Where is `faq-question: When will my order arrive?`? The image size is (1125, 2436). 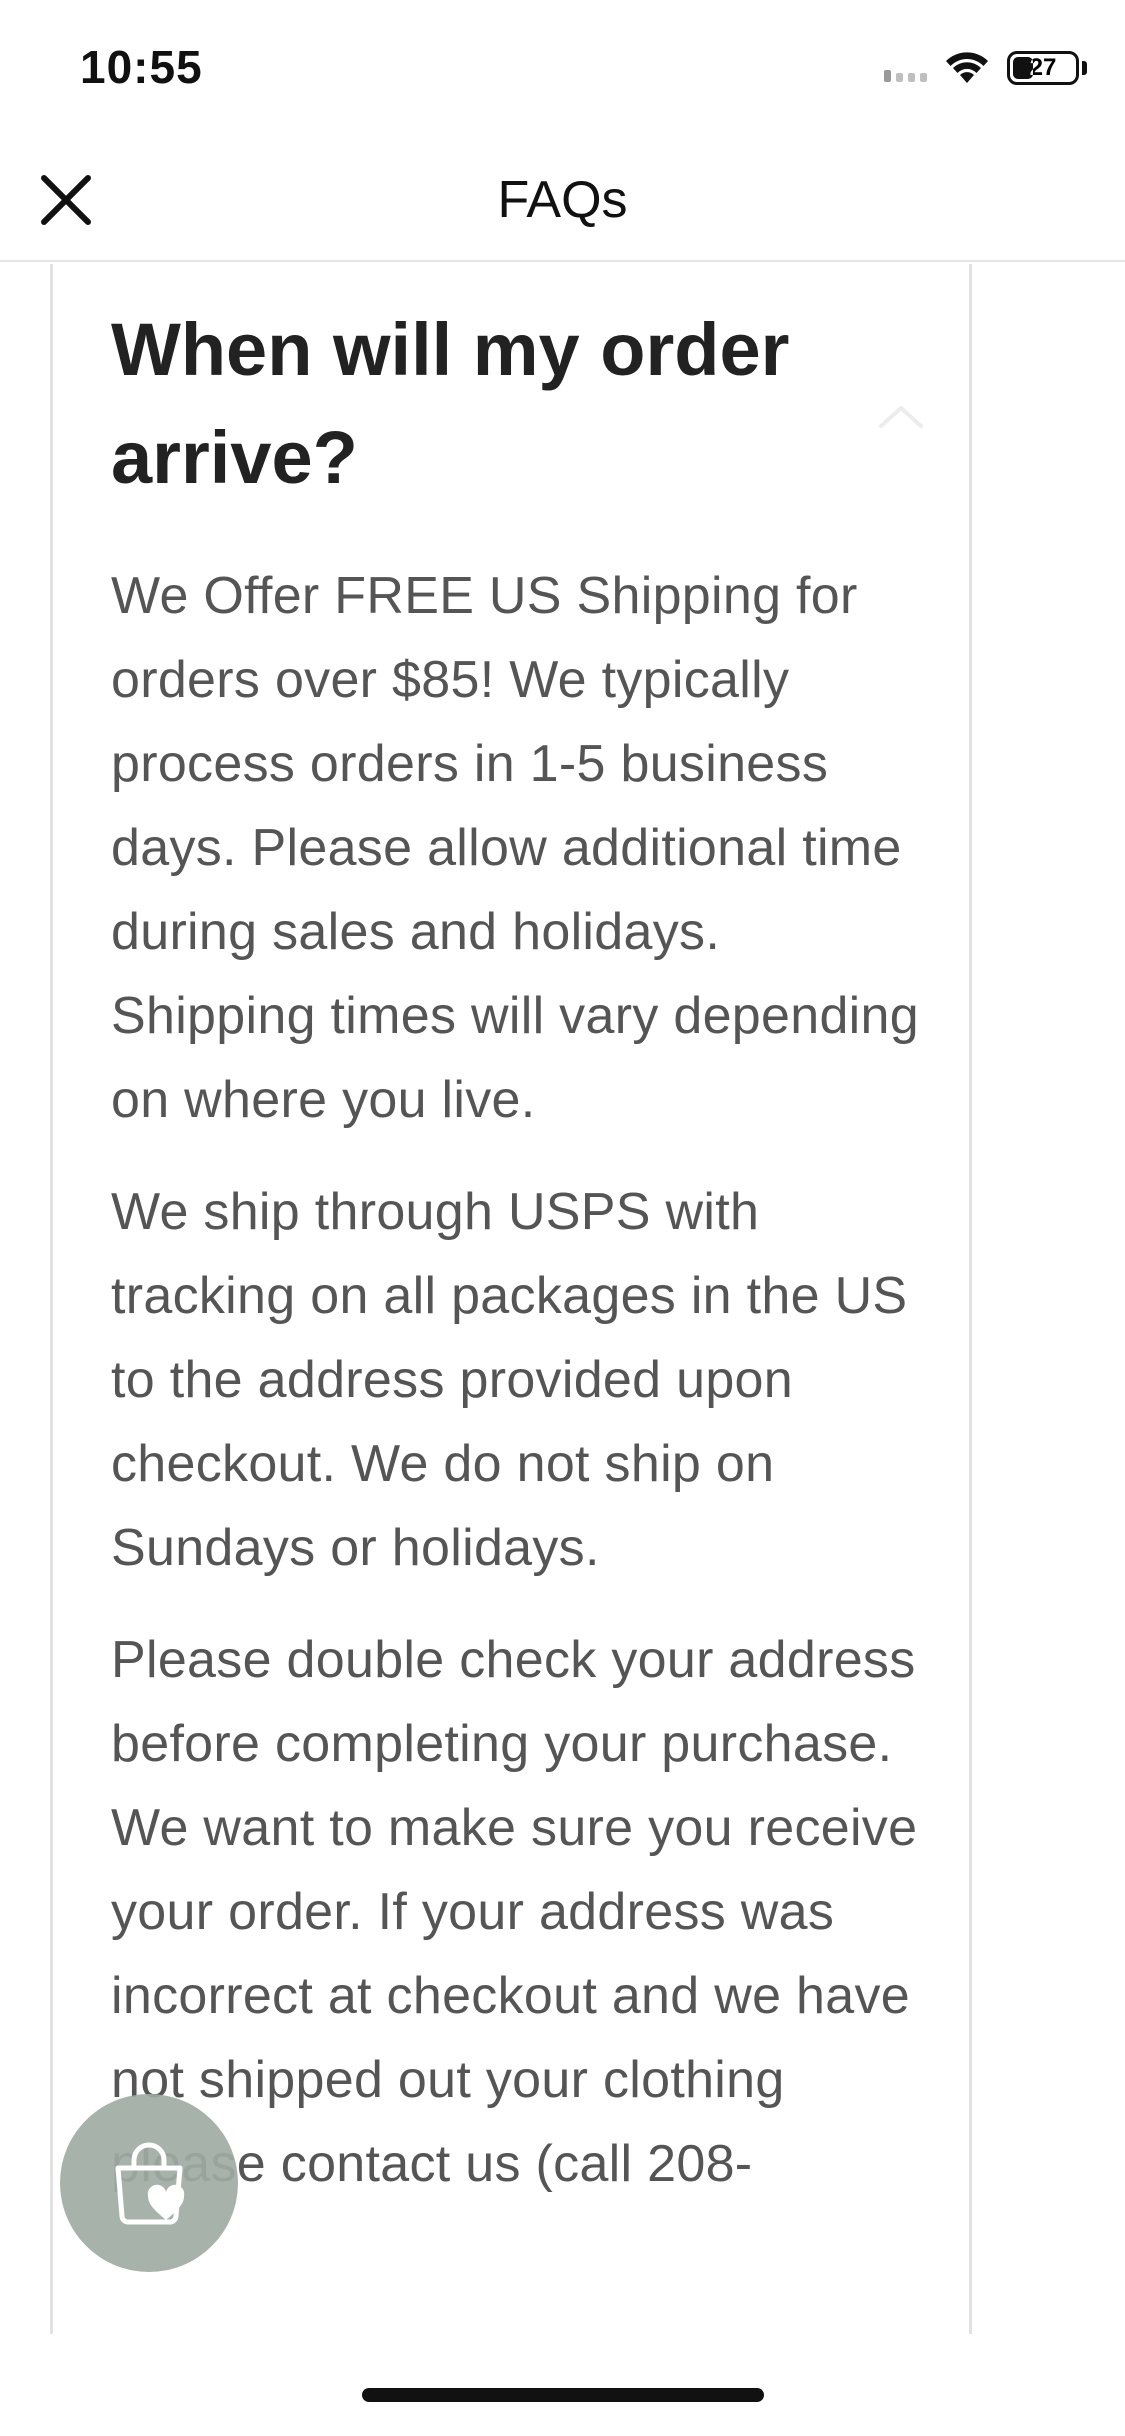
faq-question: When will my order arrive? is located at coordinates (450, 403).